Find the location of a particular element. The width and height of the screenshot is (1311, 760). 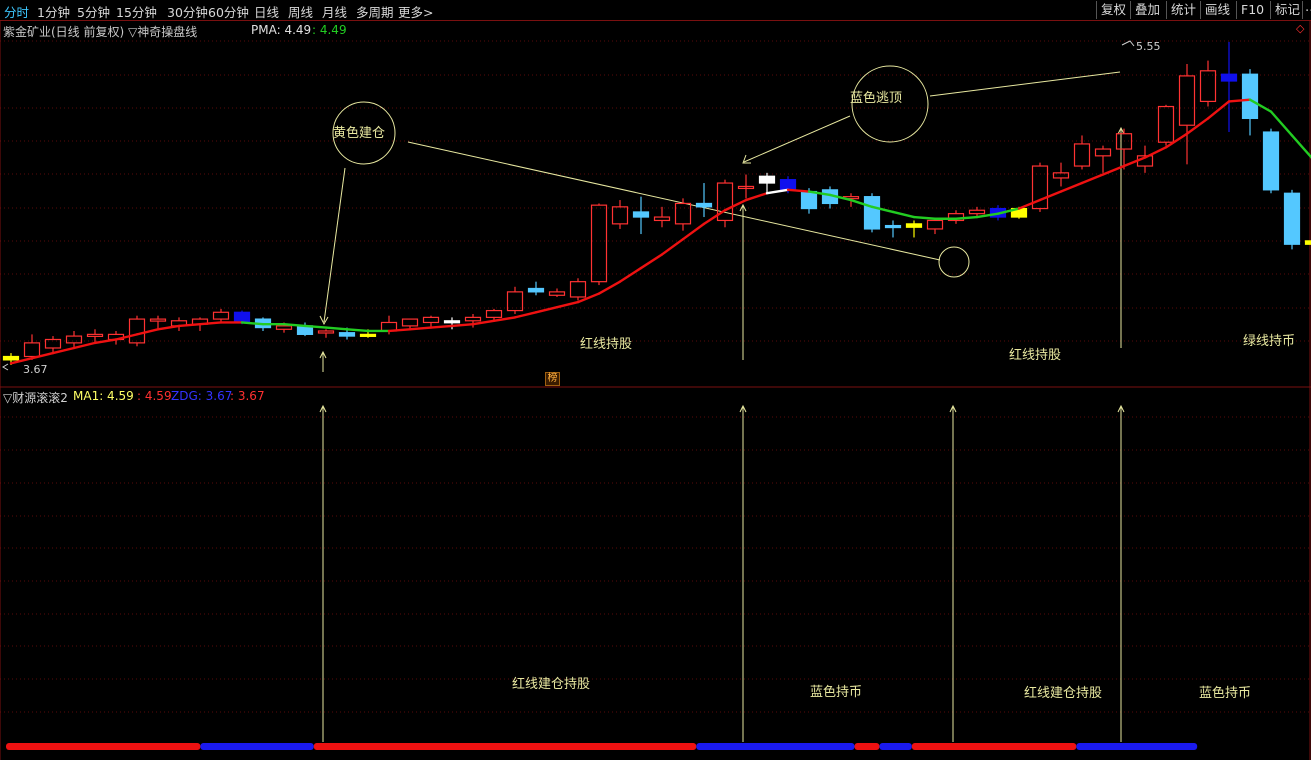

label-red-build-hold-2: 红线建仓持股 is located at coordinates (1063, 693).